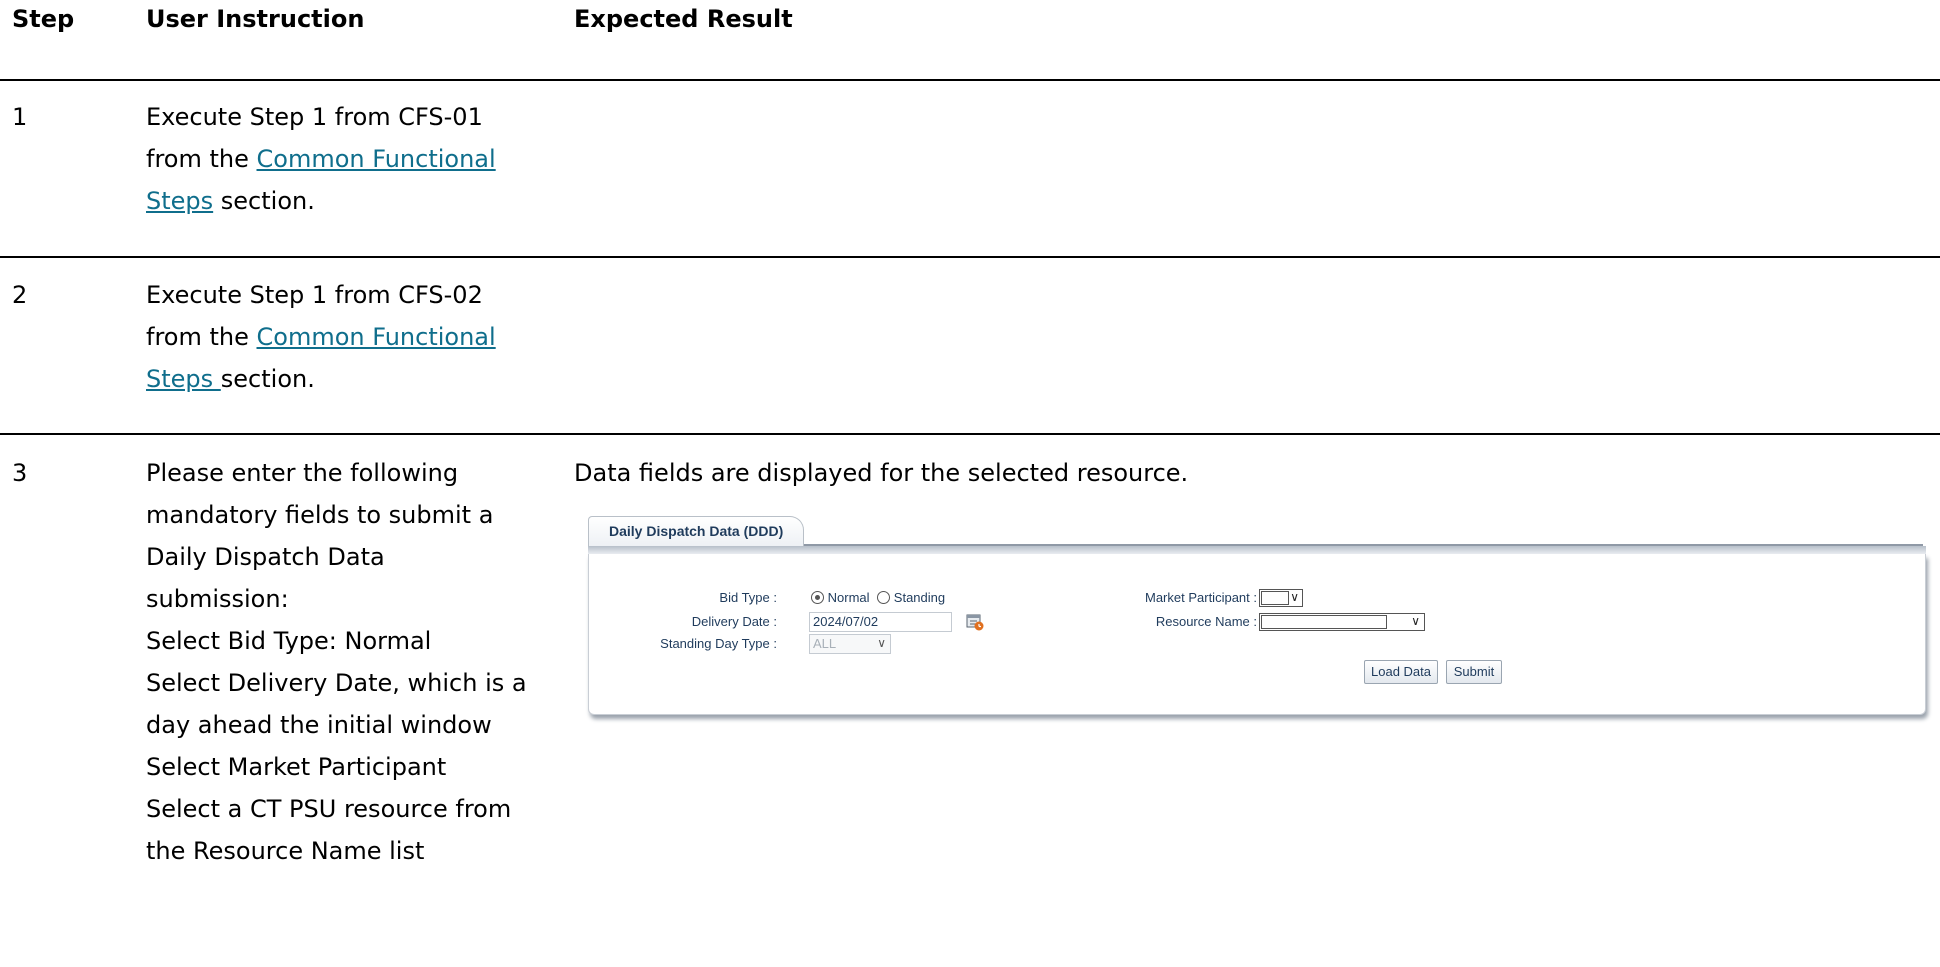 The width and height of the screenshot is (1940, 967). Describe the element at coordinates (1360, 545) in the screenshot. I see `tab-underline` at that location.